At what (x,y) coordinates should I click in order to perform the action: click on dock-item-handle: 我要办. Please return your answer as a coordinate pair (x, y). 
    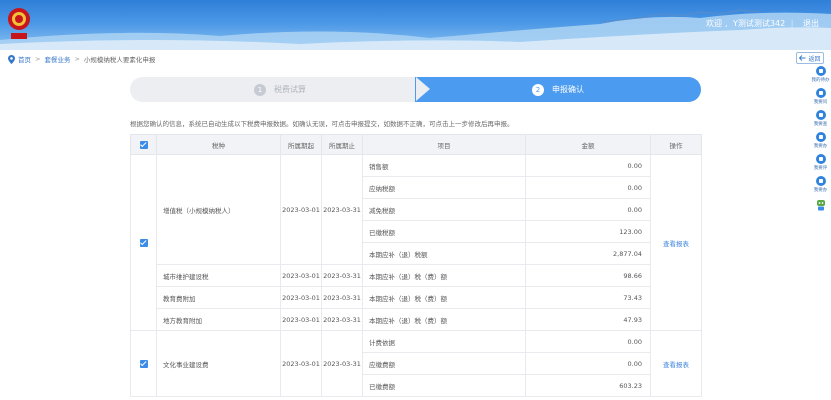
    Looking at the image, I should click on (820, 143).